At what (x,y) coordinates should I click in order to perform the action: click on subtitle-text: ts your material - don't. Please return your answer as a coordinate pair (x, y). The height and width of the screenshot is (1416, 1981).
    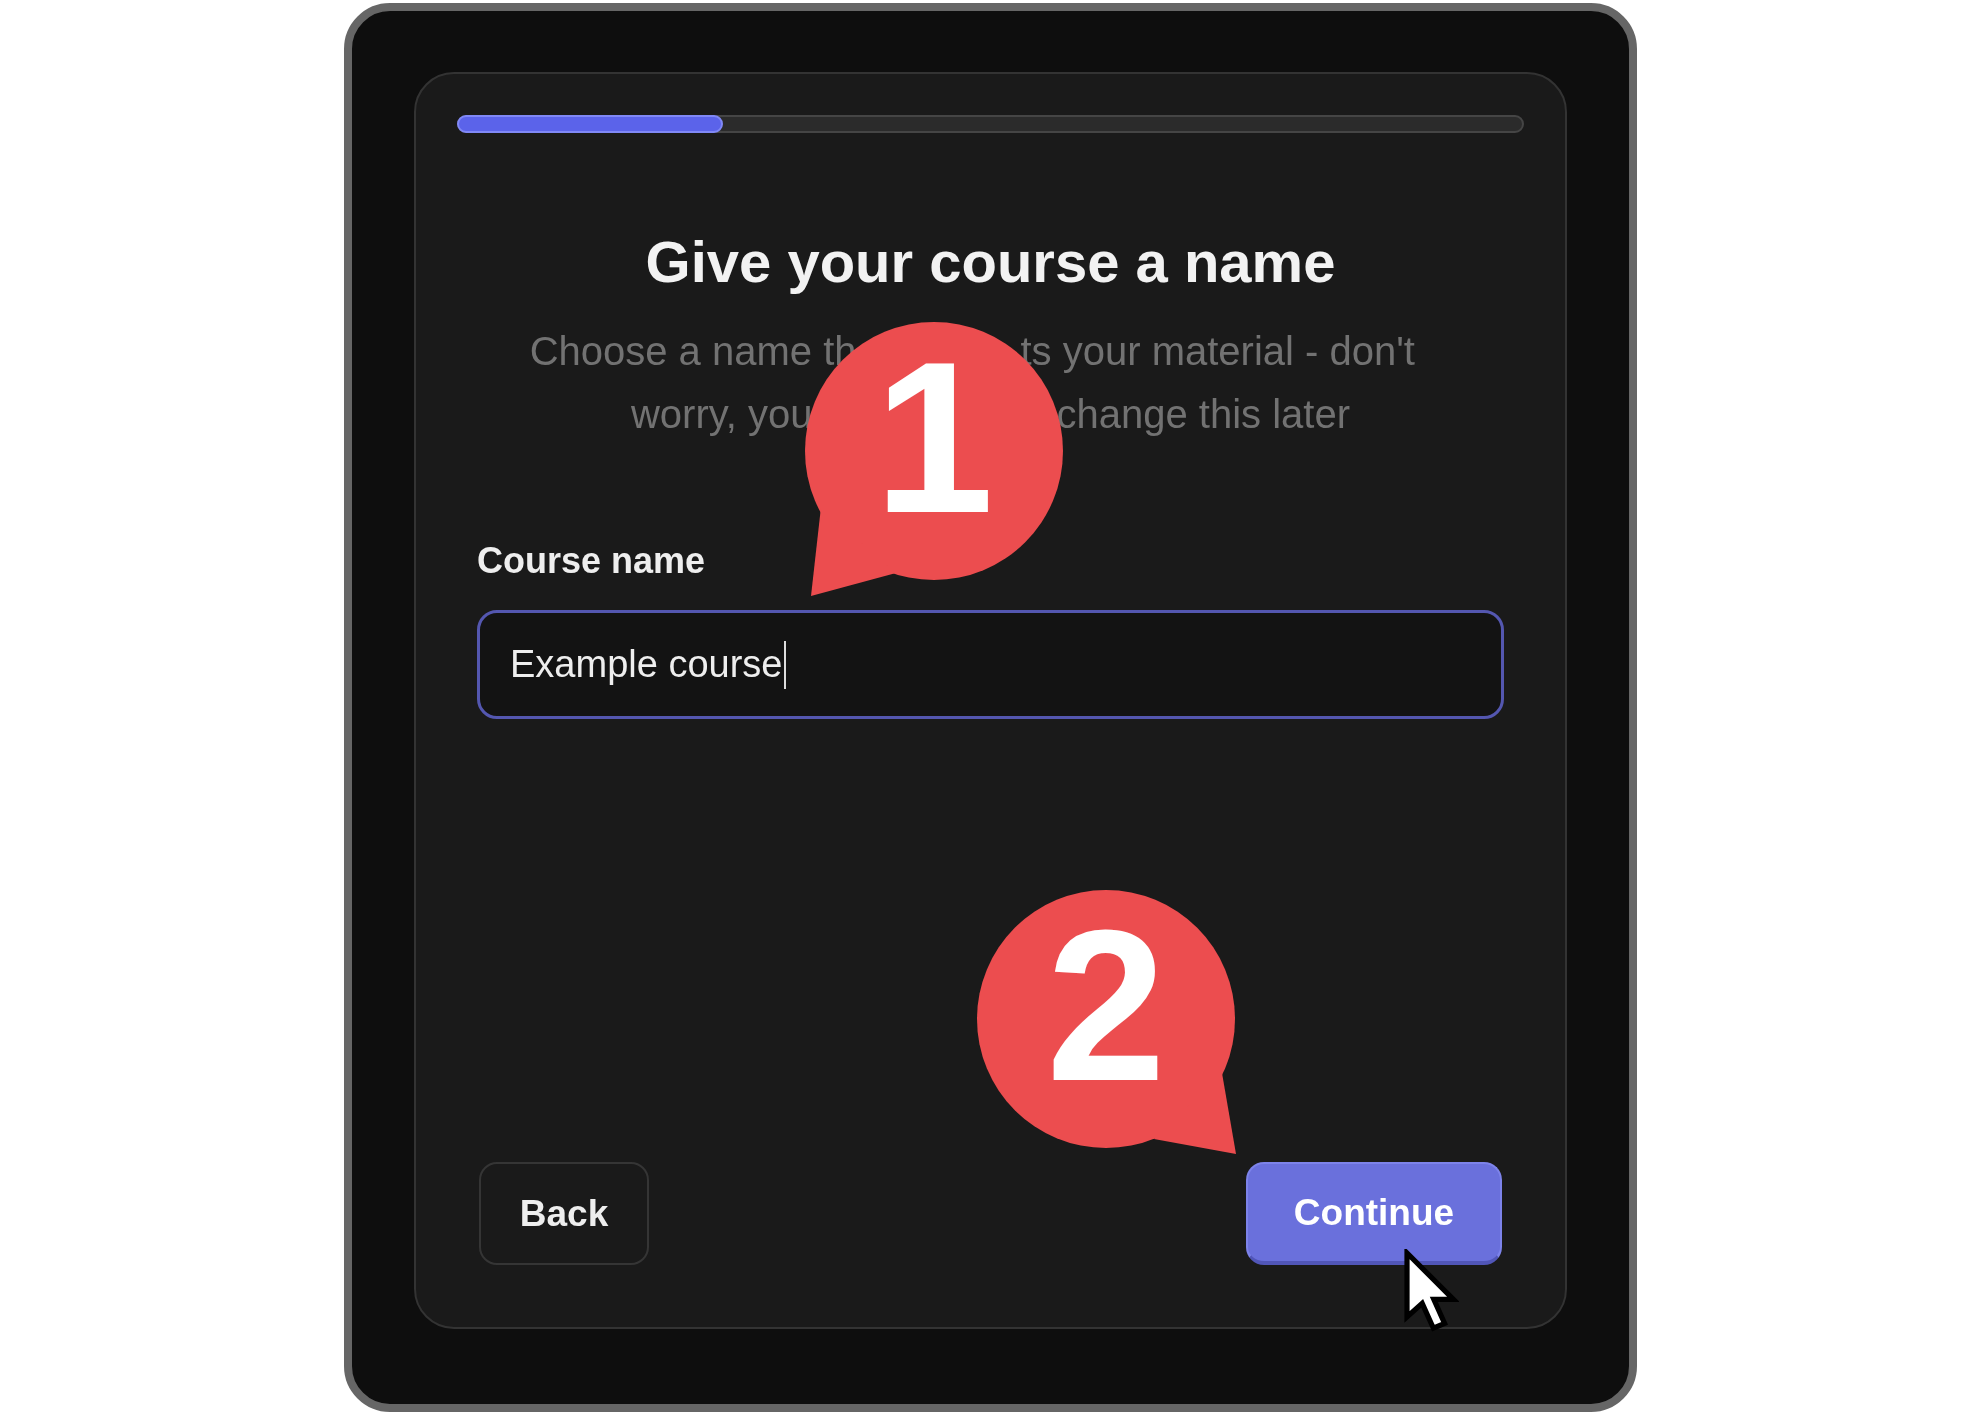
    Looking at the image, I should click on (1217, 351).